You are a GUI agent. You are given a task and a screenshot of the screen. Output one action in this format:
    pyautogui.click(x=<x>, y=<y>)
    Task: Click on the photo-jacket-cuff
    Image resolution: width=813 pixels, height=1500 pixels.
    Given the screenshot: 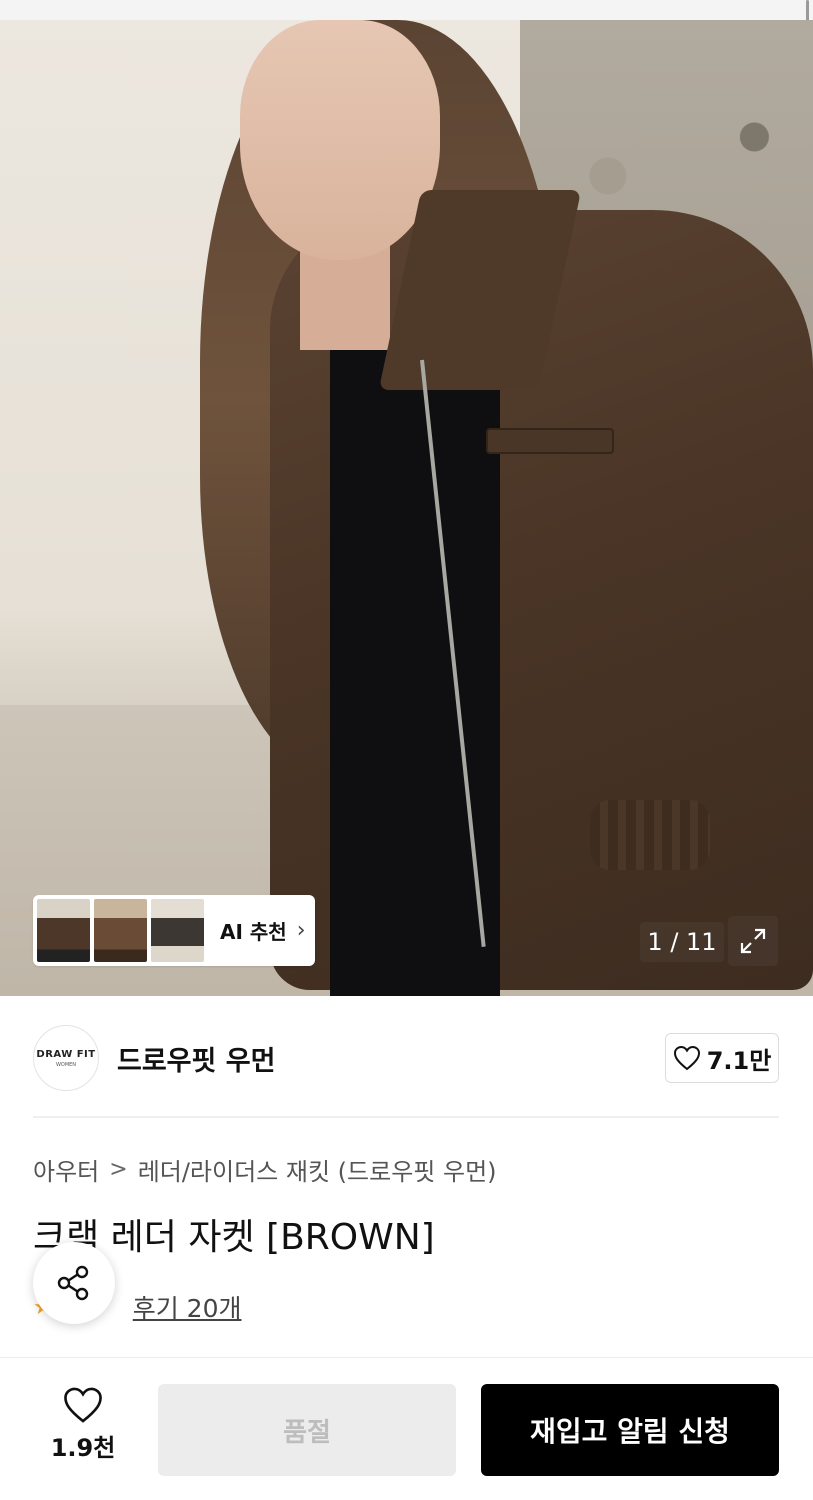 What is the action you would take?
    pyautogui.click(x=650, y=835)
    